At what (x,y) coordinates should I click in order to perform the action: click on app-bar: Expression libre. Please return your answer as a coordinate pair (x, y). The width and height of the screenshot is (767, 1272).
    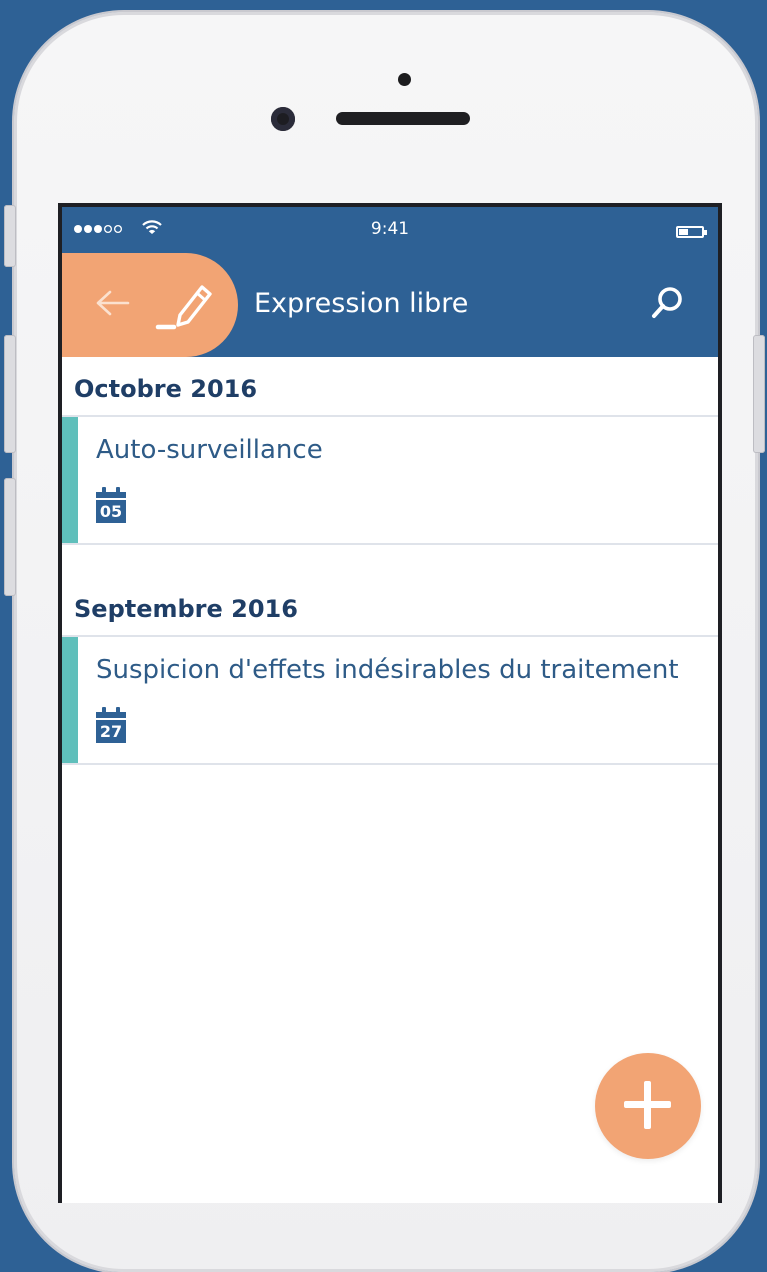
    Looking at the image, I should click on (390, 305).